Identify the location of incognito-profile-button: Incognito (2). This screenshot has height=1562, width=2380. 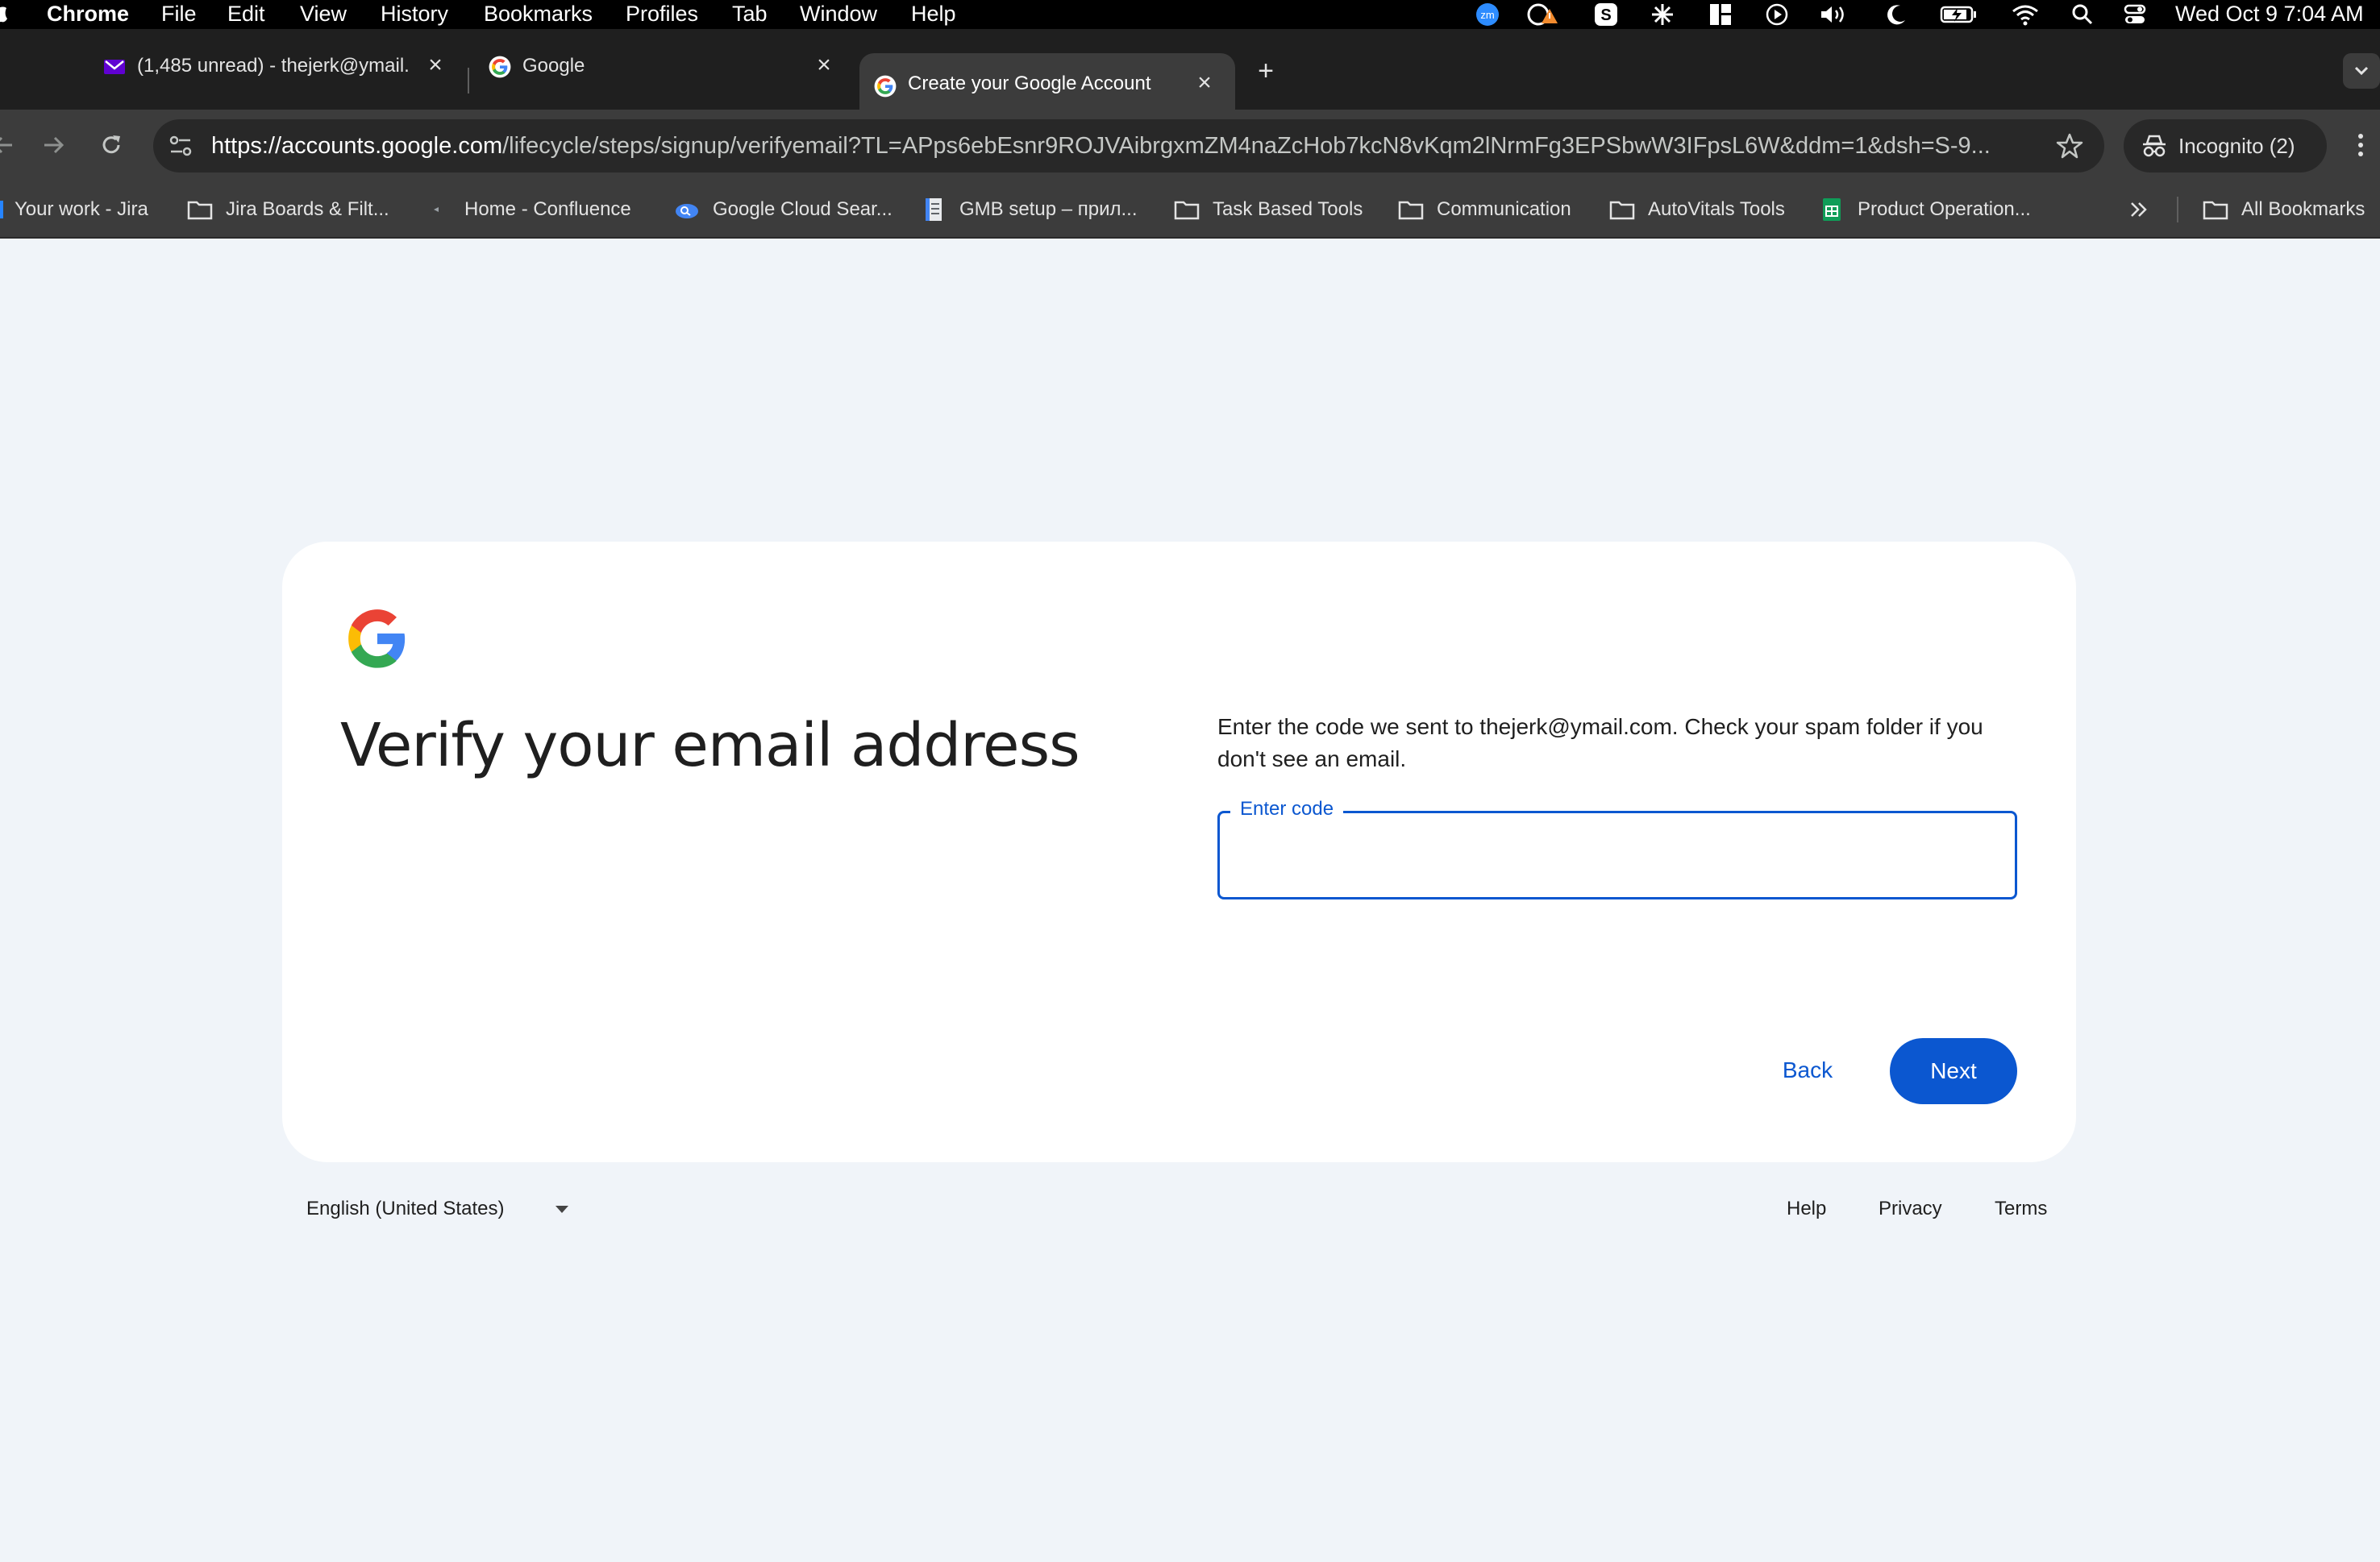
(2225, 145).